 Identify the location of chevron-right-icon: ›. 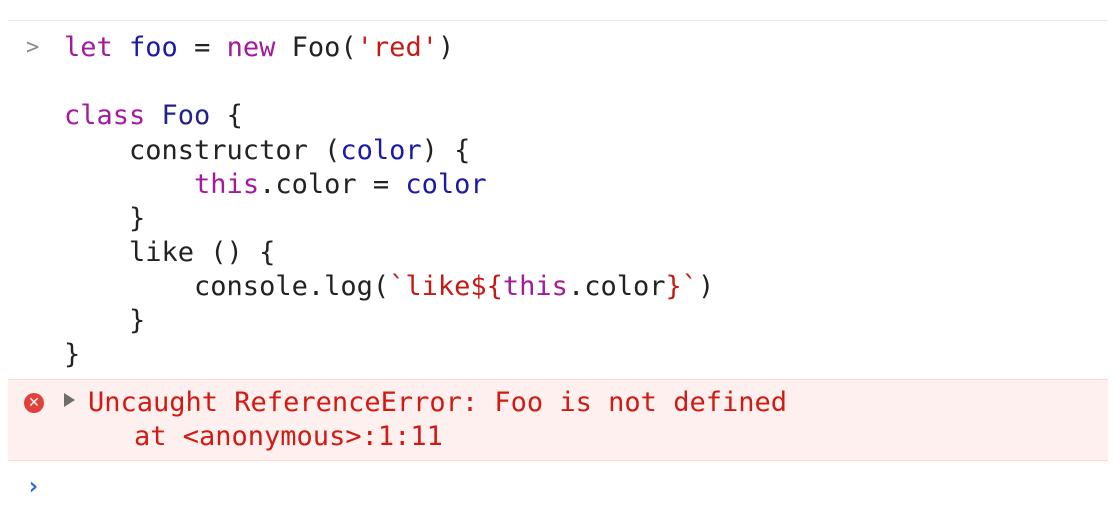
(33, 486).